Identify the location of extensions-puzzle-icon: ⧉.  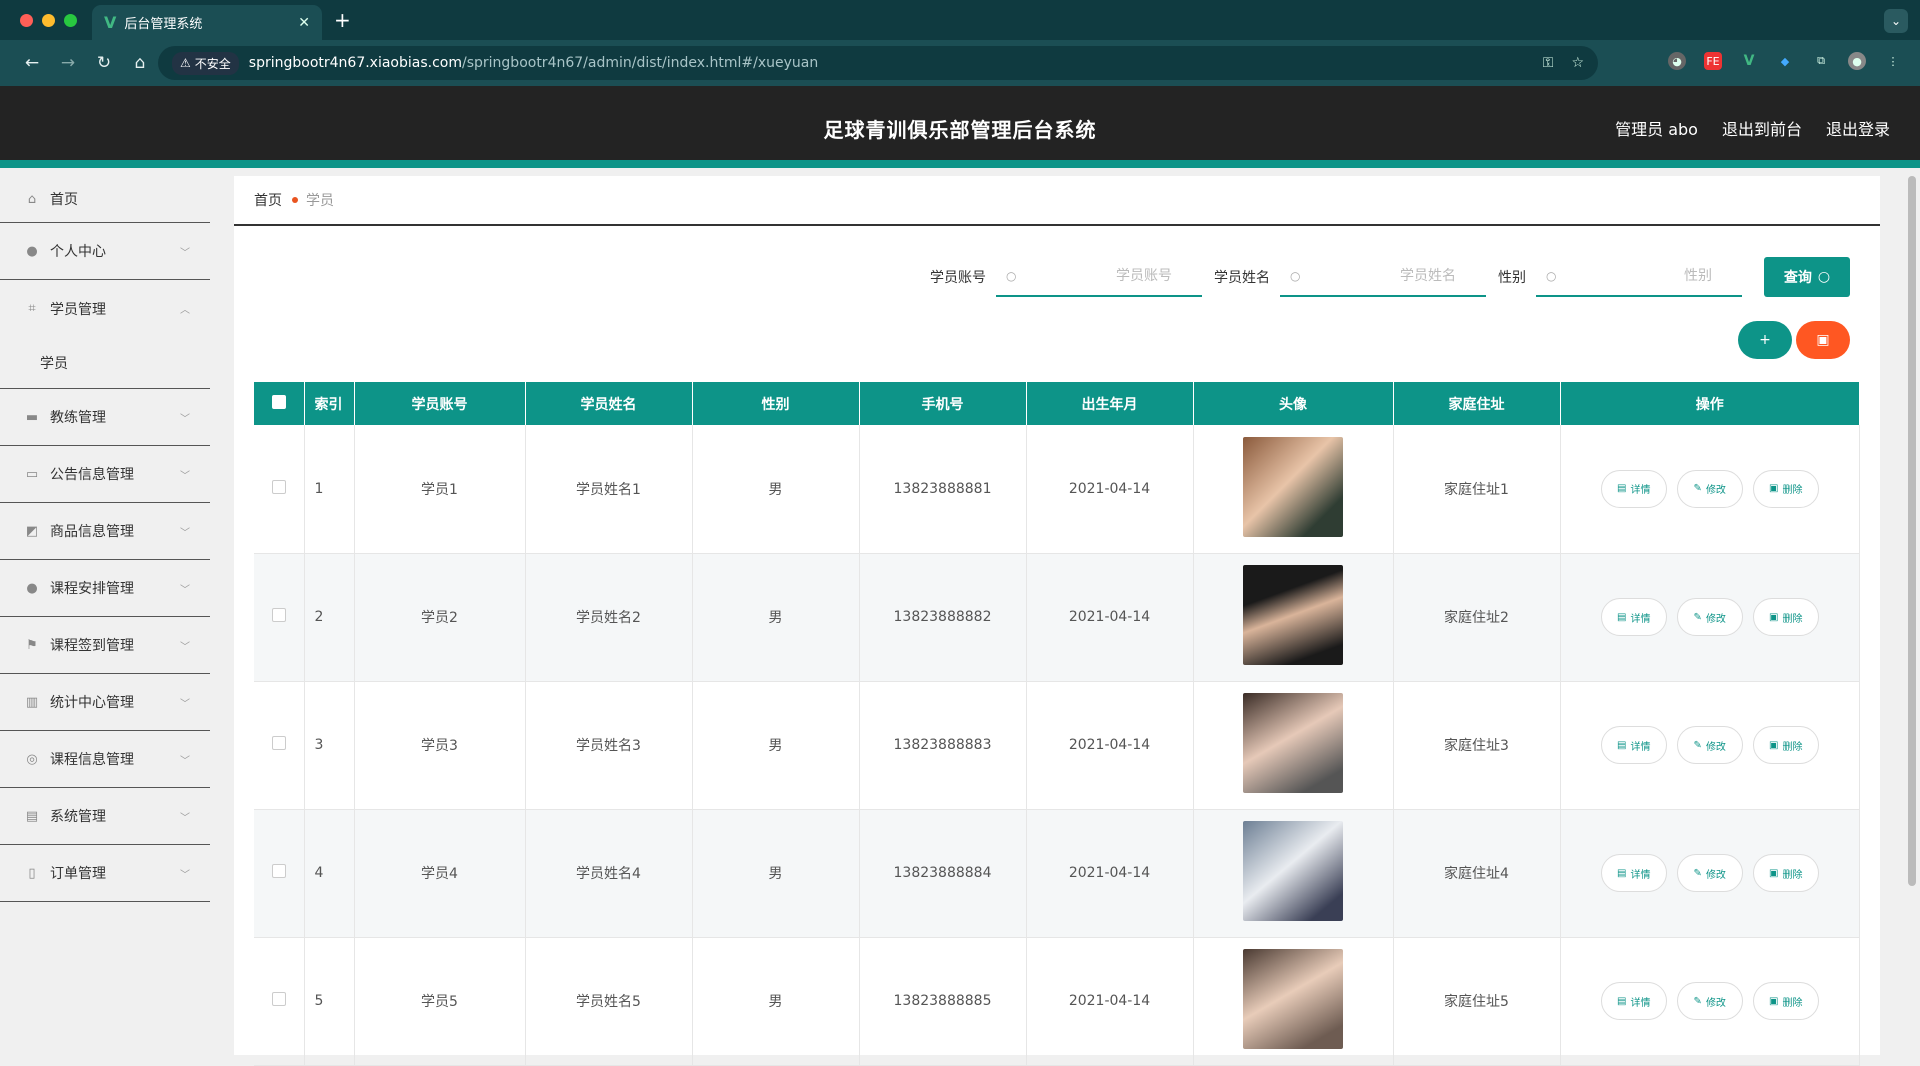
(1821, 61).